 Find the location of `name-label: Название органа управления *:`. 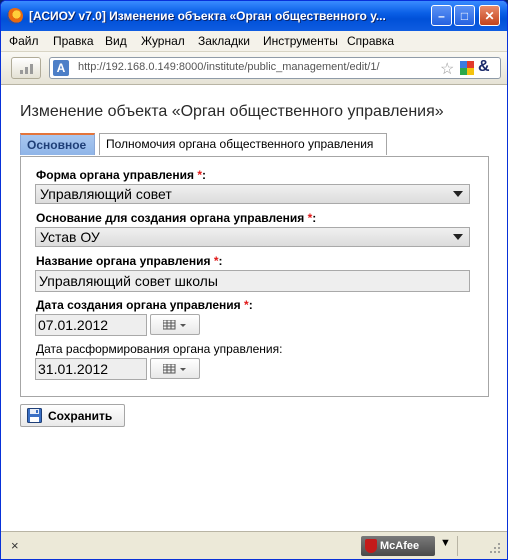

name-label: Название органа управления *: is located at coordinates (129, 261).